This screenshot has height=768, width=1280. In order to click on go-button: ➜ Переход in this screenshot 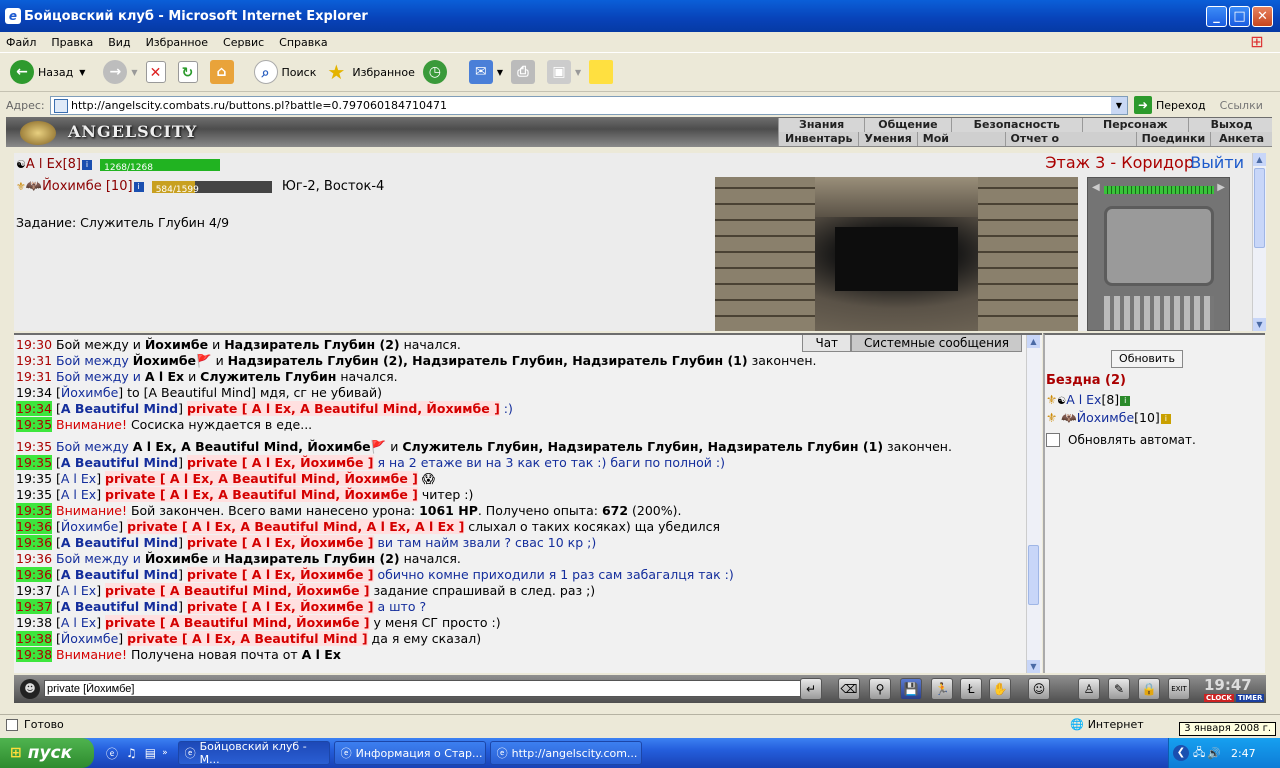, I will do `click(1170, 105)`.